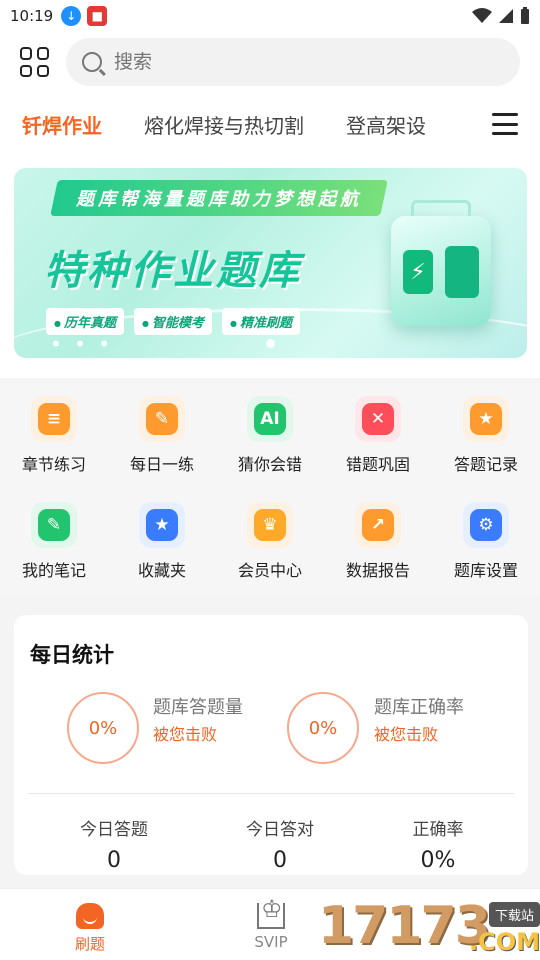  What do you see at coordinates (525, 15) in the screenshot?
I see `battery-icon` at bounding box center [525, 15].